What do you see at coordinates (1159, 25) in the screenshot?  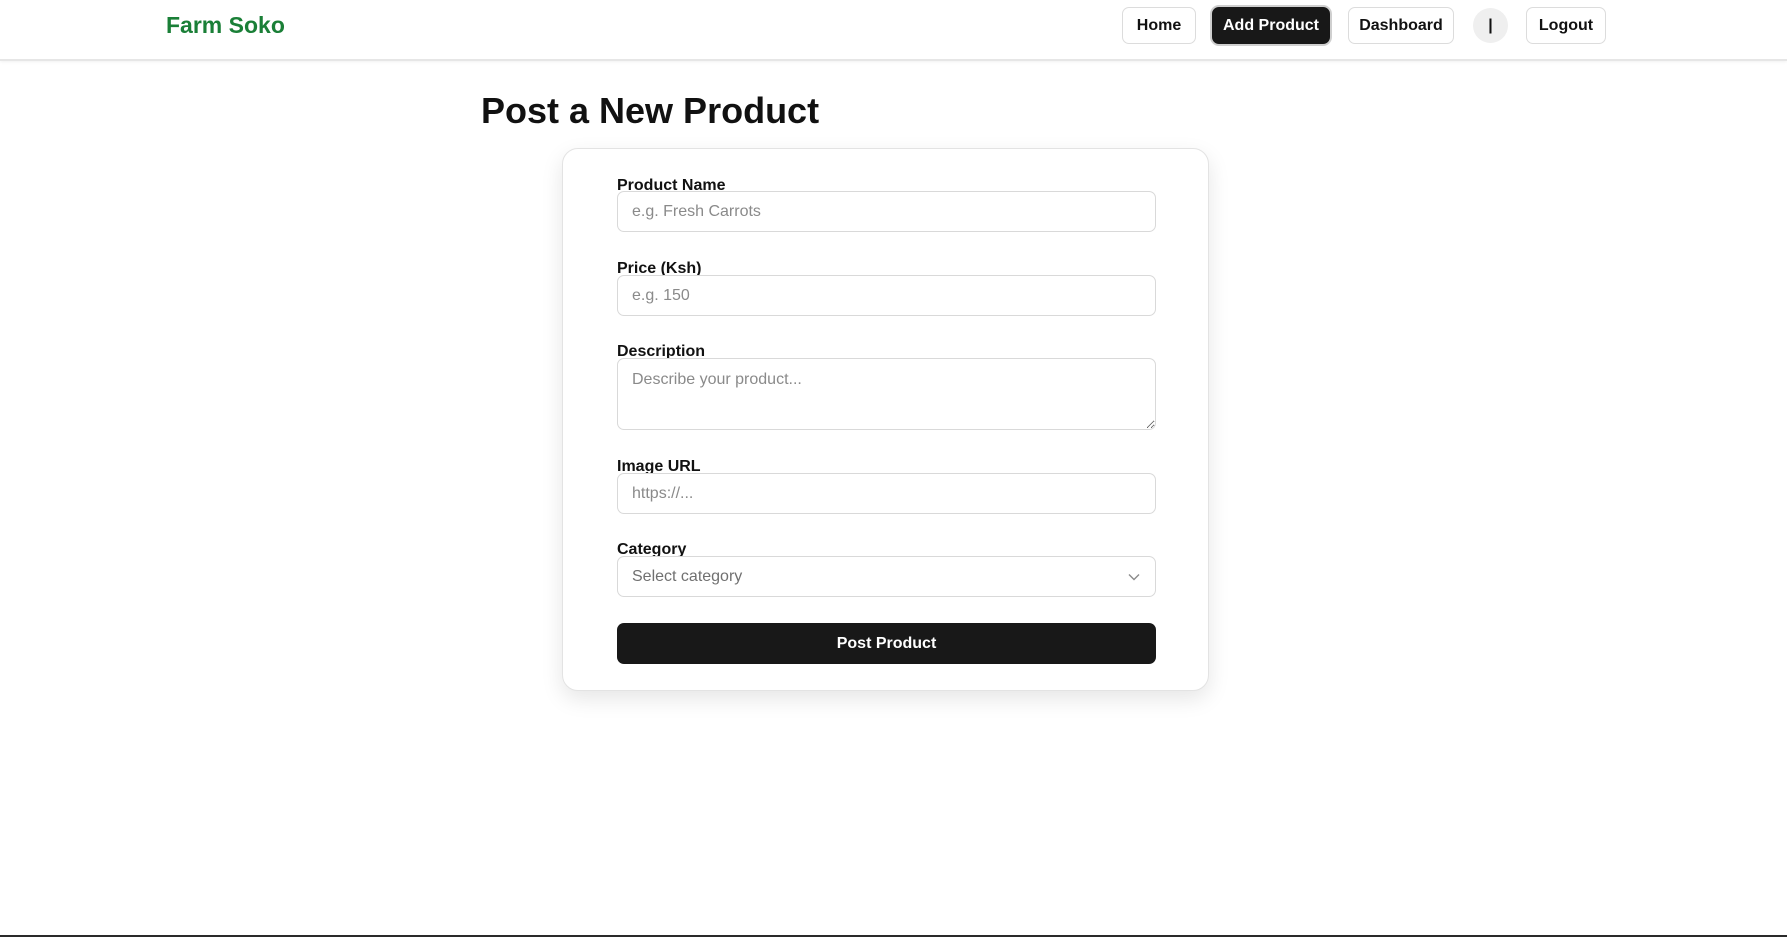 I see `nav-home-button: Home` at bounding box center [1159, 25].